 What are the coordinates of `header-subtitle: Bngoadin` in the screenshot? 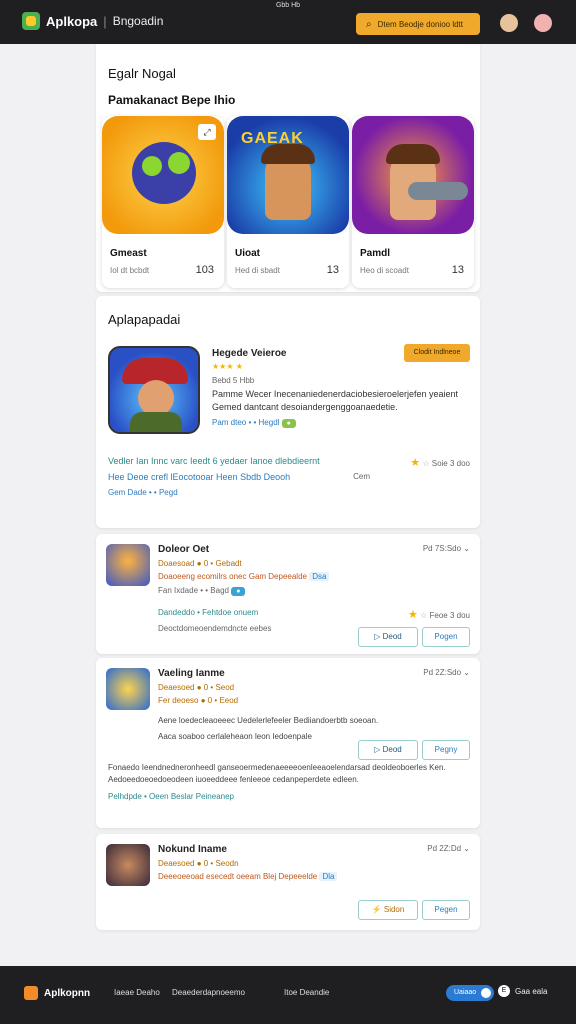 It's located at (138, 21).